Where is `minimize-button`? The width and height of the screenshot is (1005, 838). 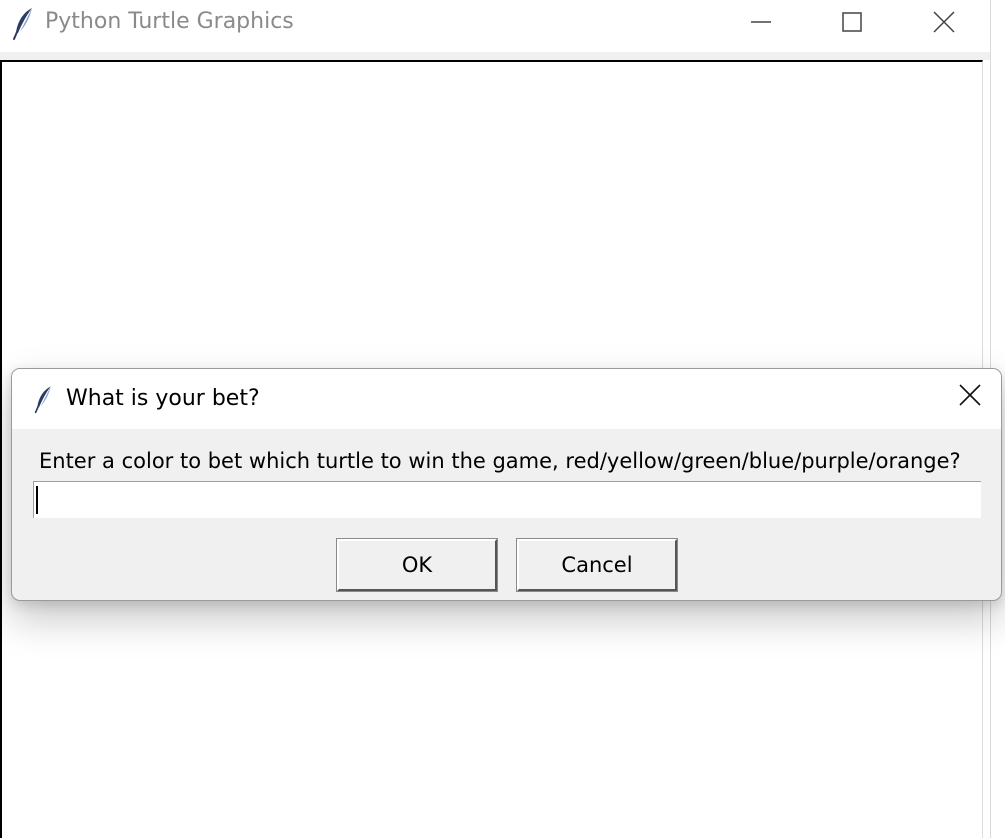
minimize-button is located at coordinates (761, 22).